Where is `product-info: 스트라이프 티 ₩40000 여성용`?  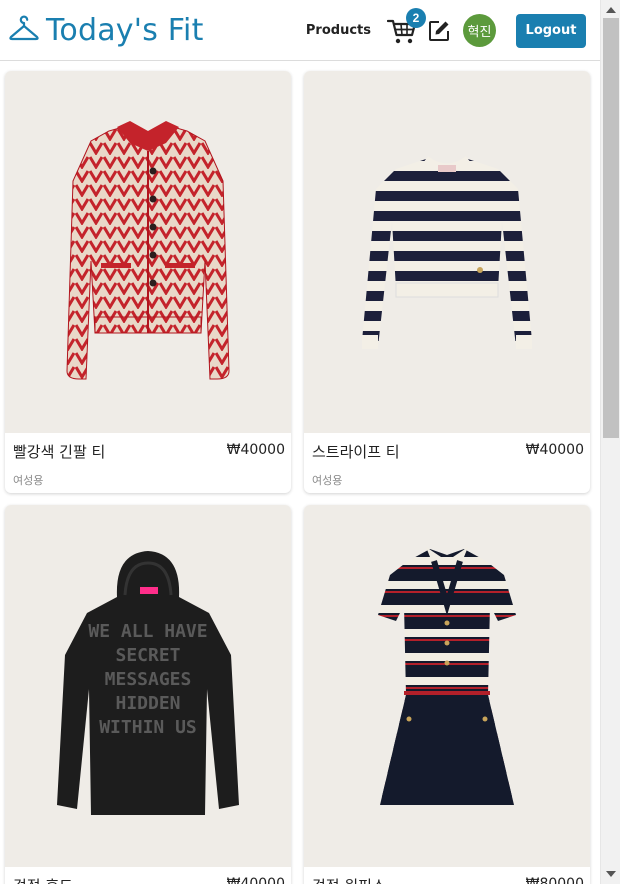 product-info: 스트라이프 티 ₩40000 여성용 is located at coordinates (447, 463).